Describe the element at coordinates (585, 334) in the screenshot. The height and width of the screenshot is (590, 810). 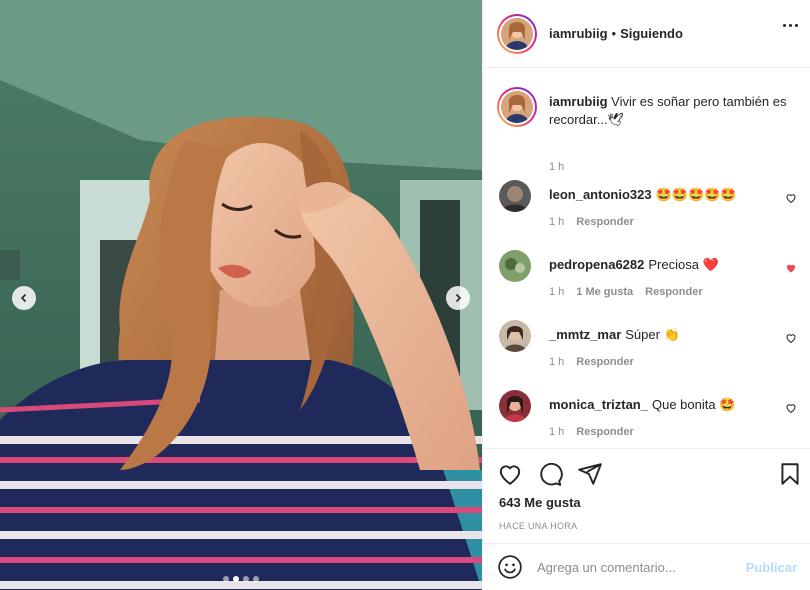
I see `commenter-username: _mmtz_mar` at that location.